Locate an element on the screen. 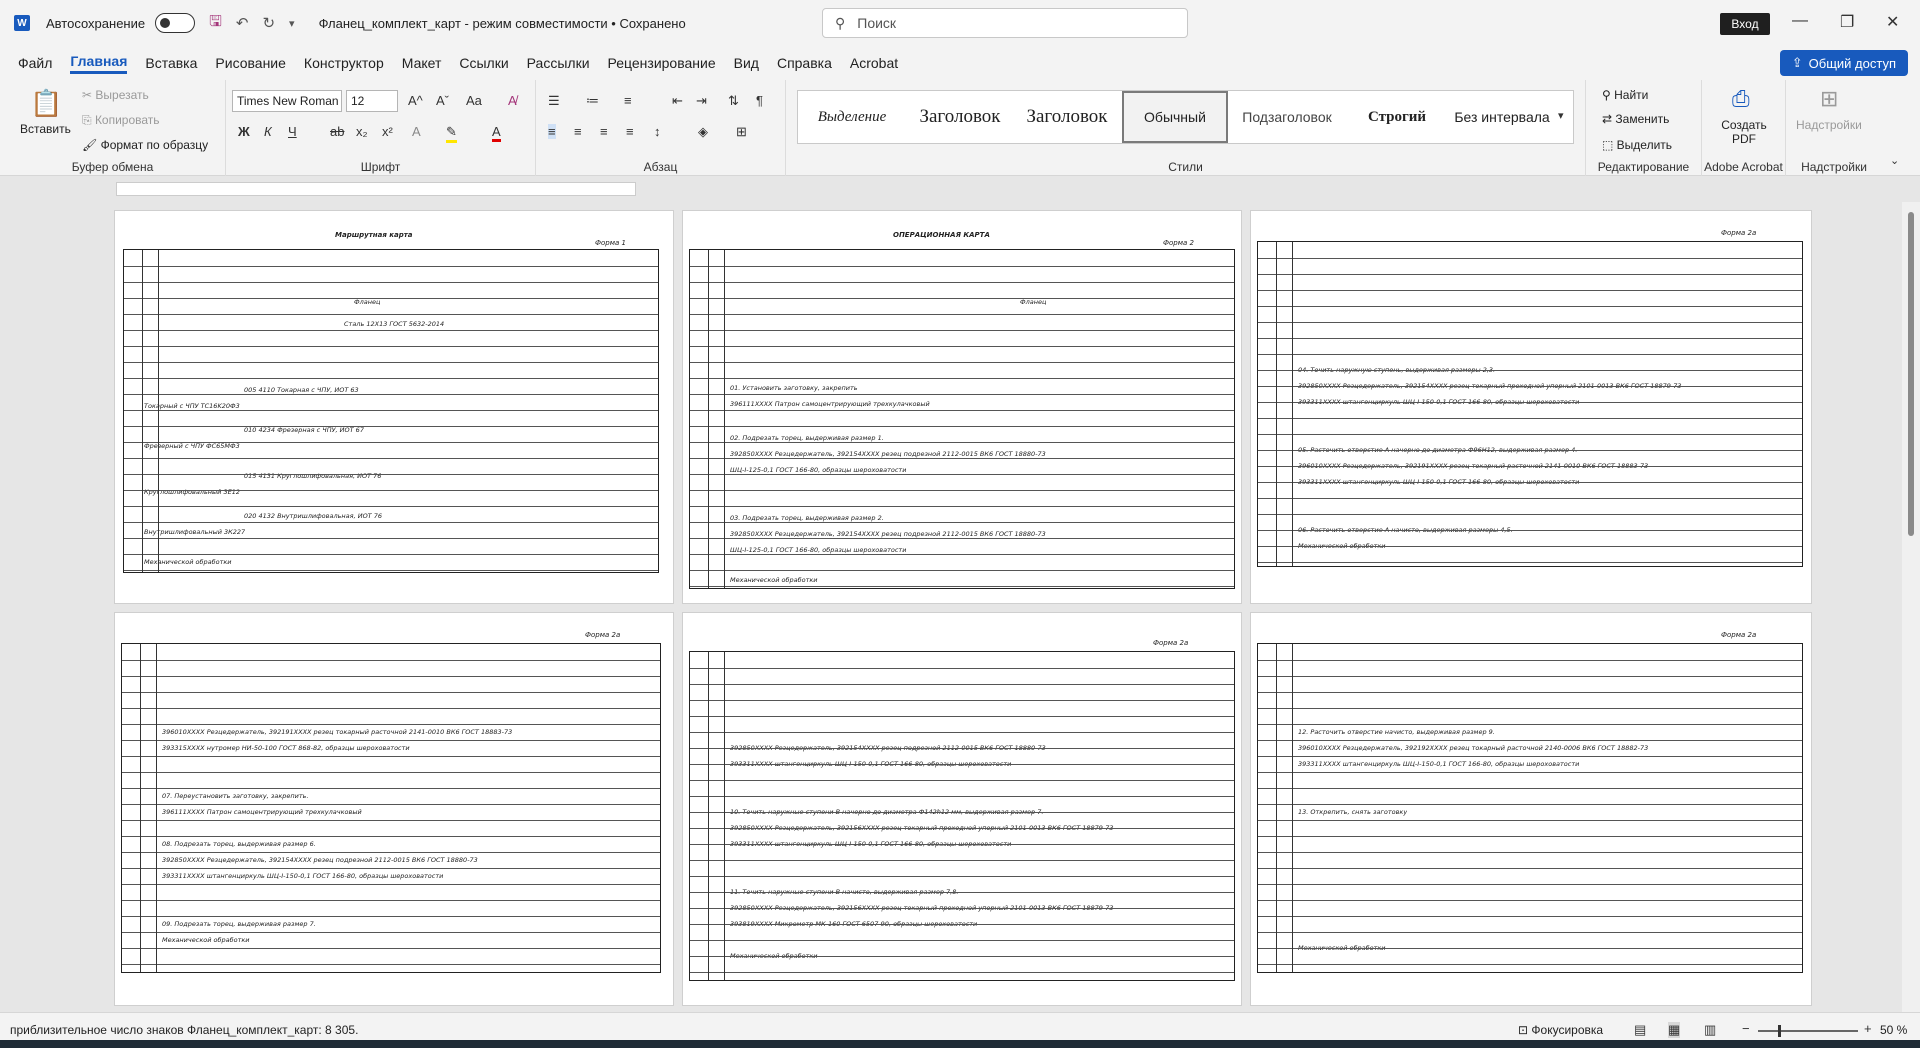 Image resolution: width=1920 pixels, height=1048 pixels. tab-references: Ссылки is located at coordinates (483, 63).